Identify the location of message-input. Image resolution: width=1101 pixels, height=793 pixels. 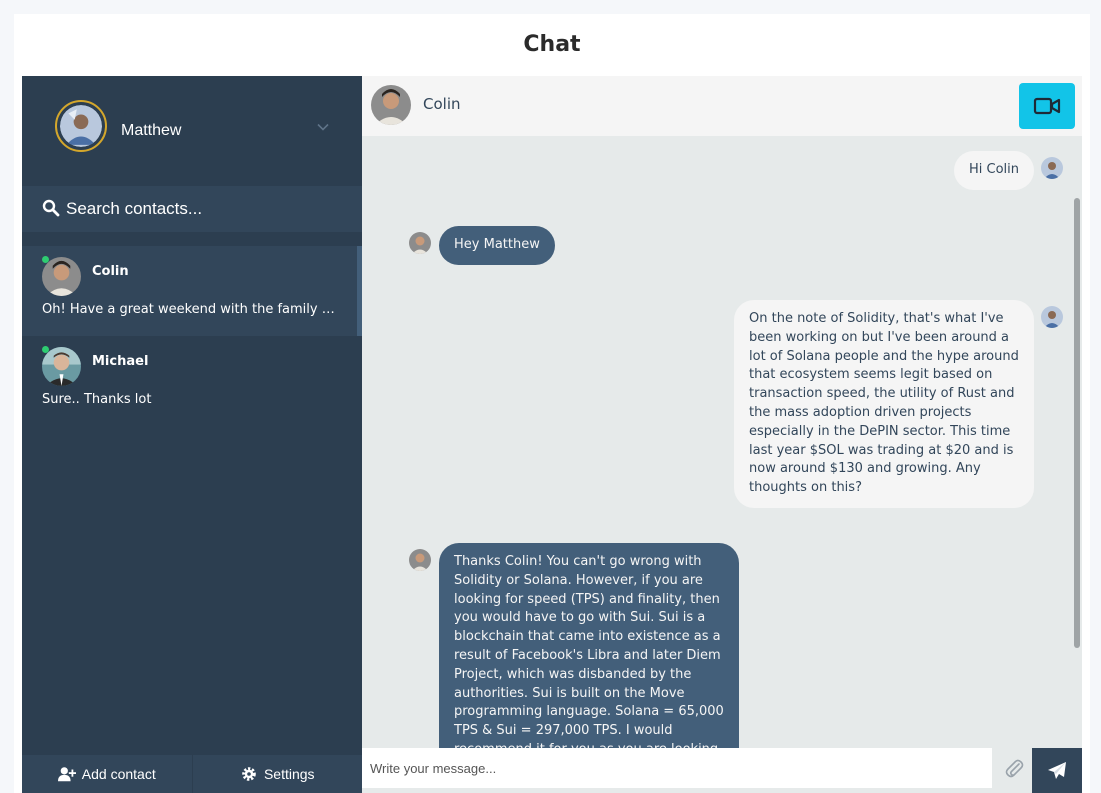
(677, 768).